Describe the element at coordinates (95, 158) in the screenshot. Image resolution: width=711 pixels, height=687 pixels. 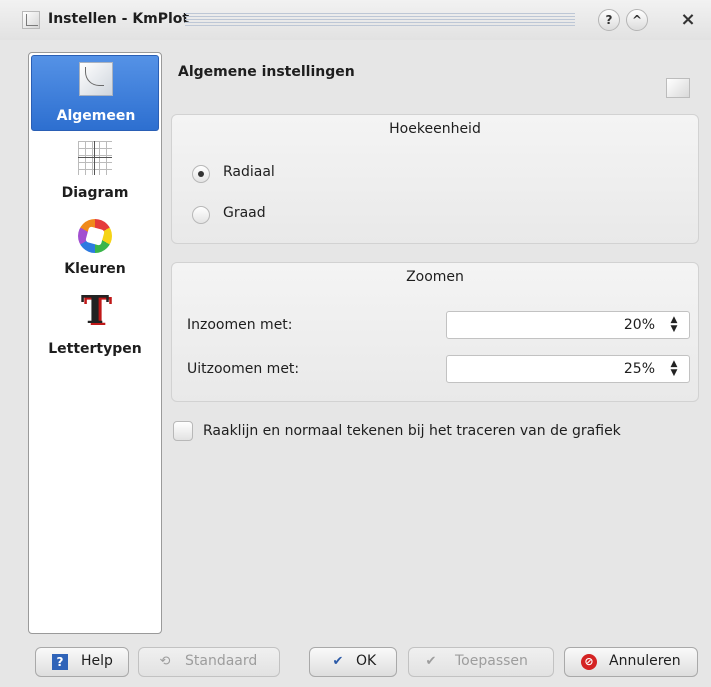
I see `grid-icon` at that location.